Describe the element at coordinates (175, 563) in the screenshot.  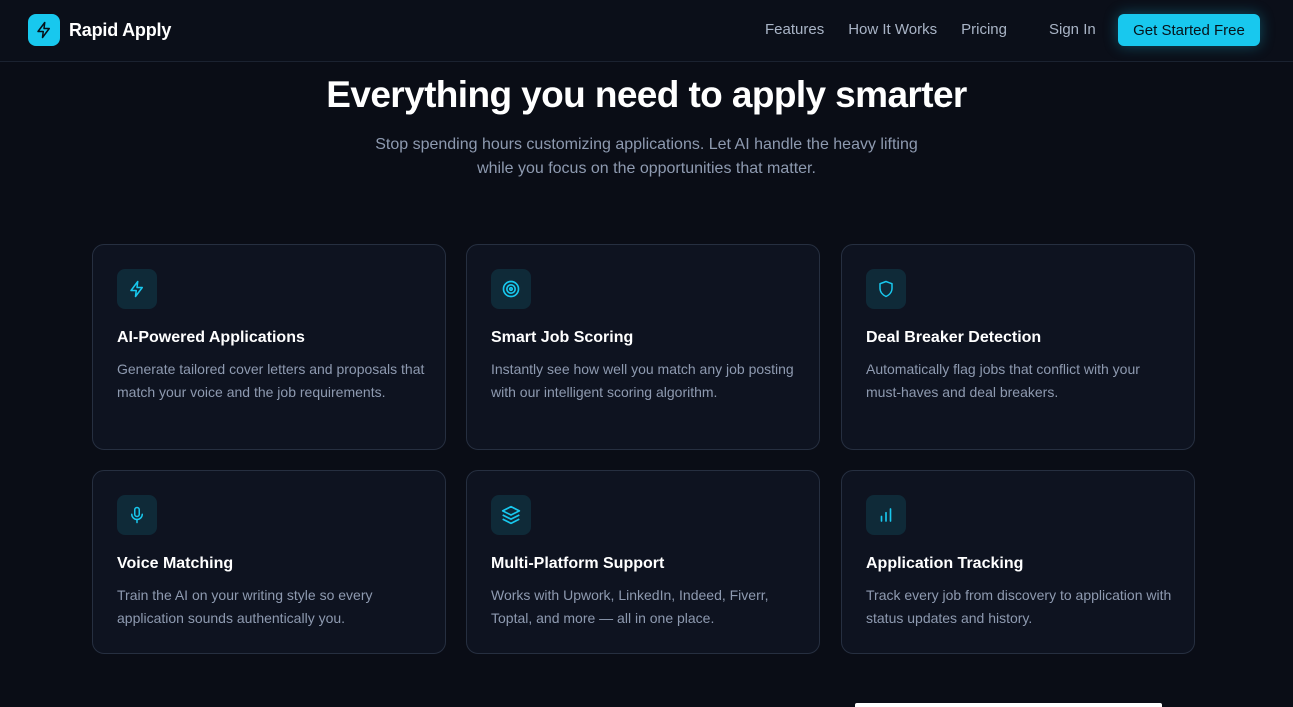
I see `feature-title: Voice Matching` at that location.